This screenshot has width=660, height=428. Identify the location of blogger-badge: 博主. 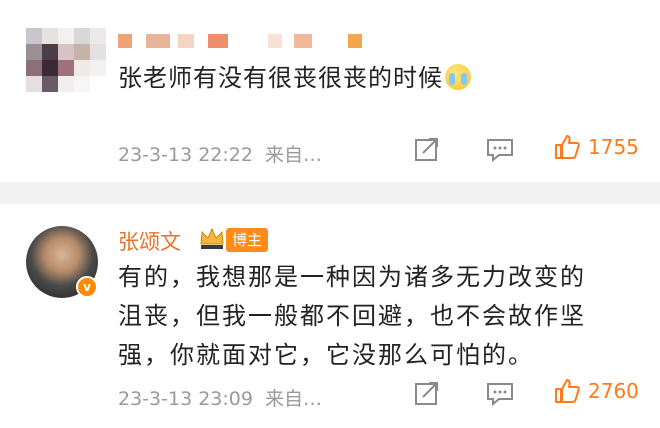
(247, 240).